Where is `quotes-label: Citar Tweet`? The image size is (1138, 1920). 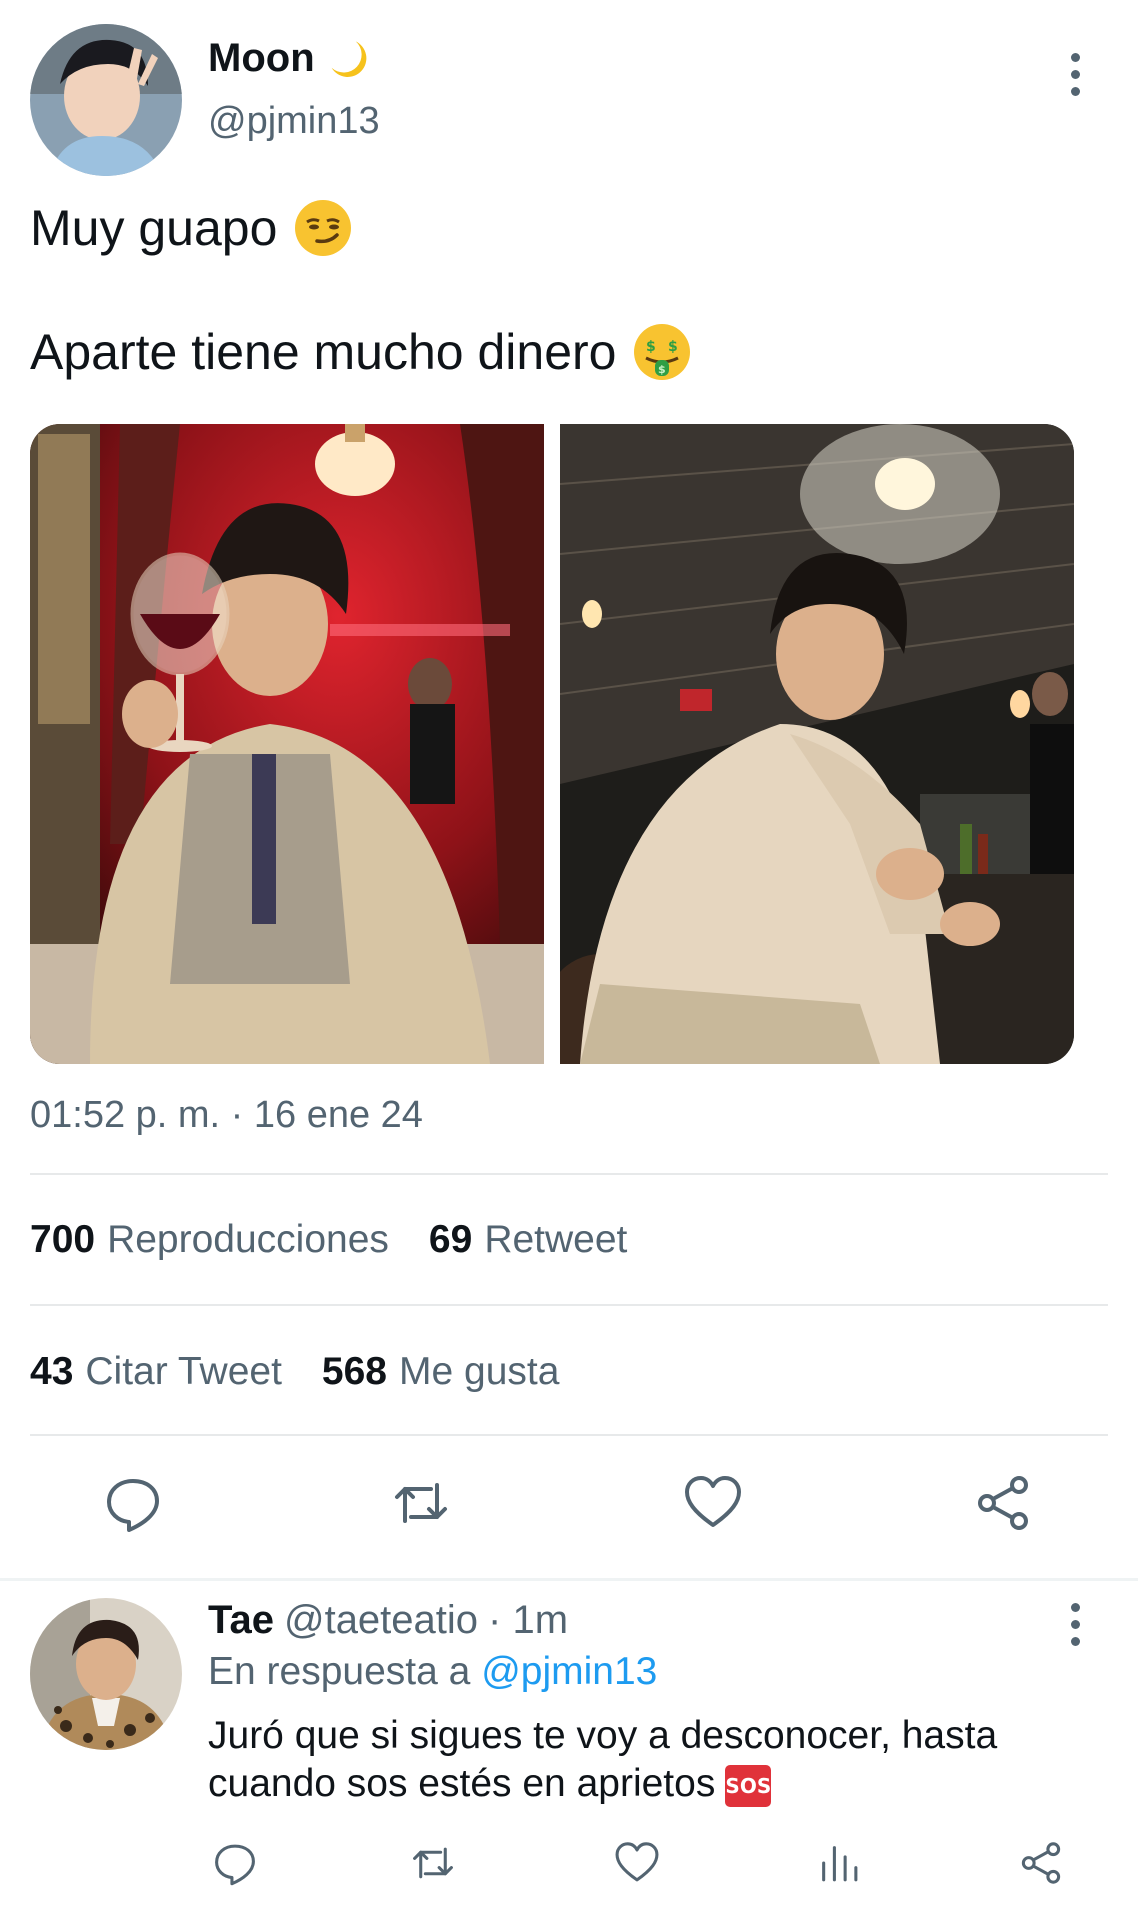 quotes-label: Citar Tweet is located at coordinates (183, 1371).